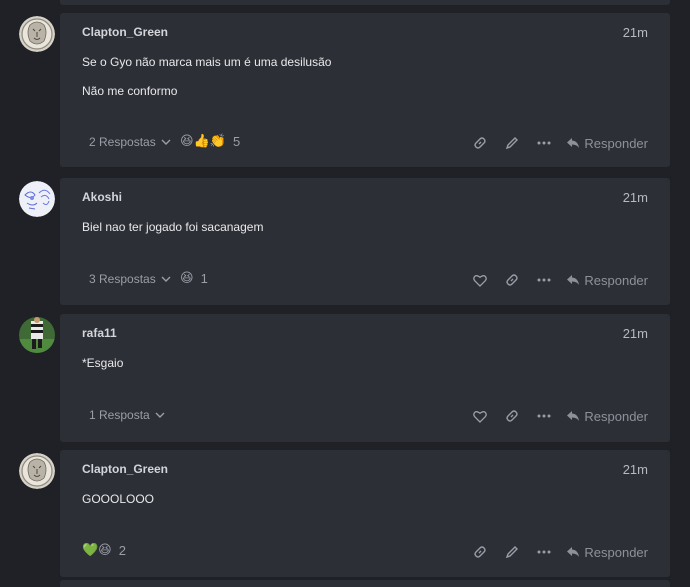 This screenshot has height=587, width=690. I want to click on post-footer: 💚😆 2 Responder, so click(365, 551).